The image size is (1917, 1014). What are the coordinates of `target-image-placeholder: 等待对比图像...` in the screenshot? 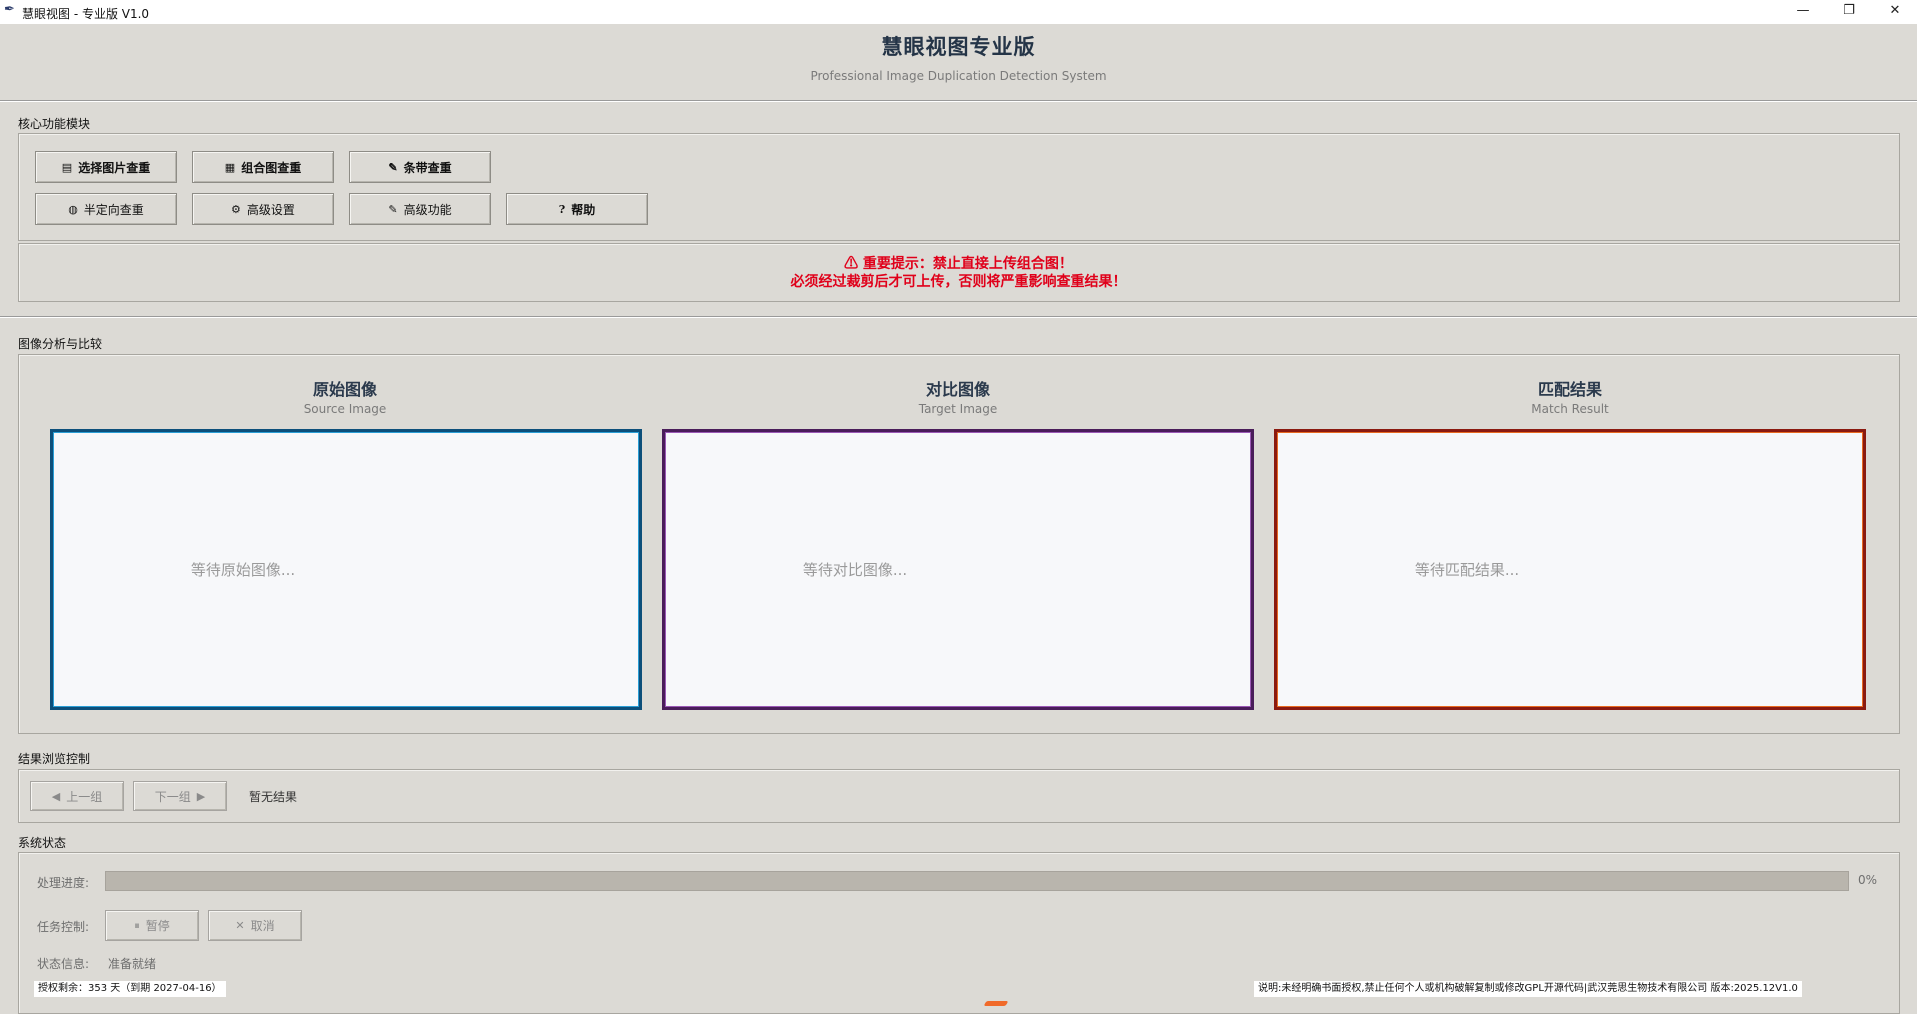 It's located at (855, 570).